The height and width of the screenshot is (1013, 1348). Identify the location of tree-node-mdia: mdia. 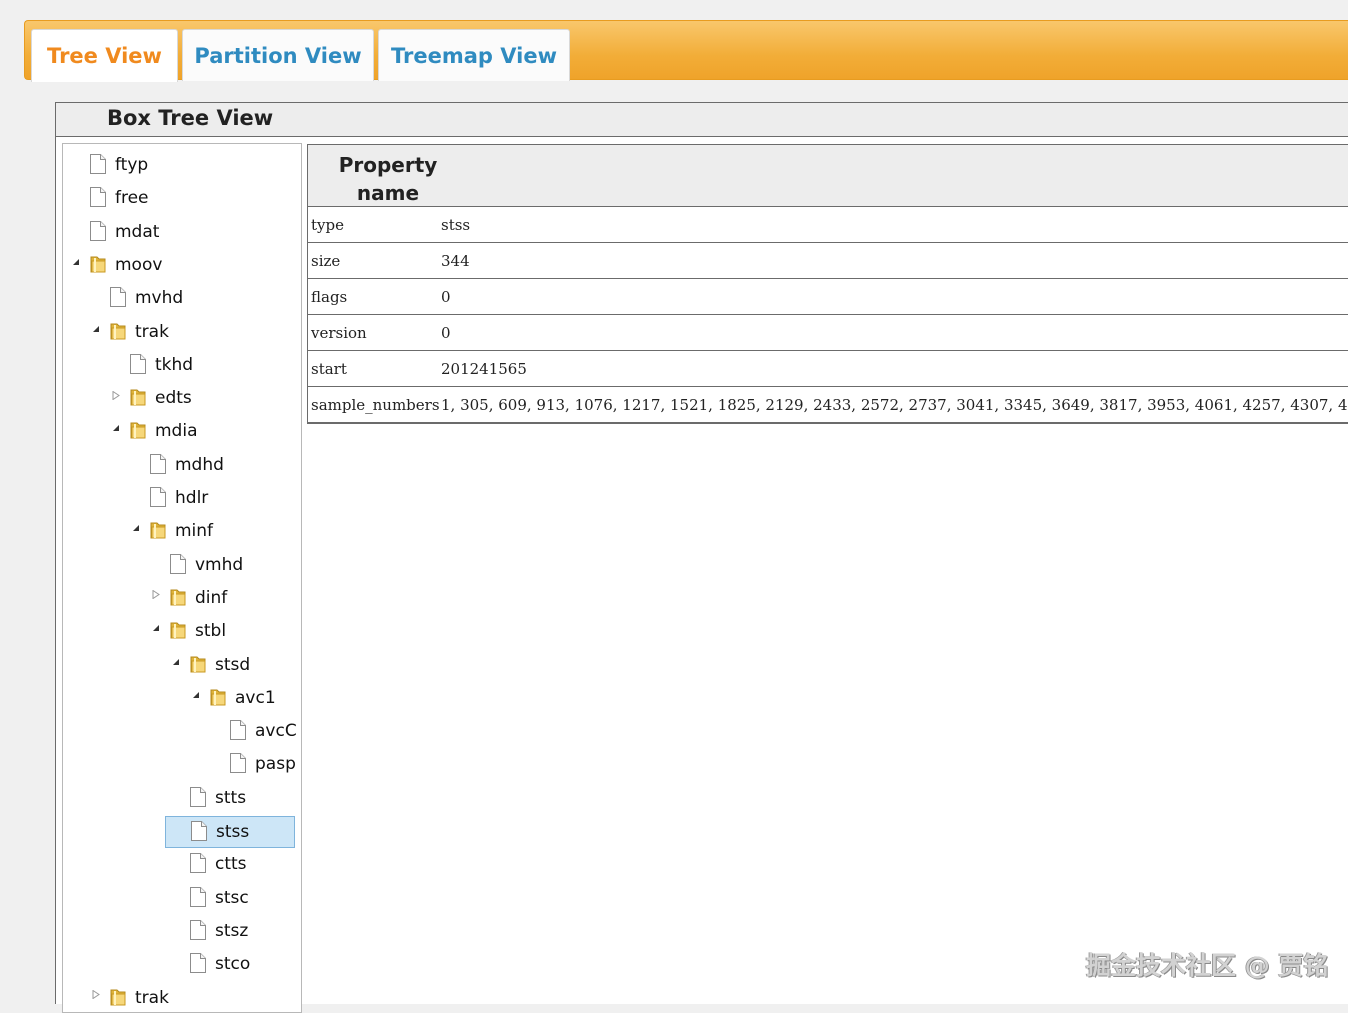
(202, 432).